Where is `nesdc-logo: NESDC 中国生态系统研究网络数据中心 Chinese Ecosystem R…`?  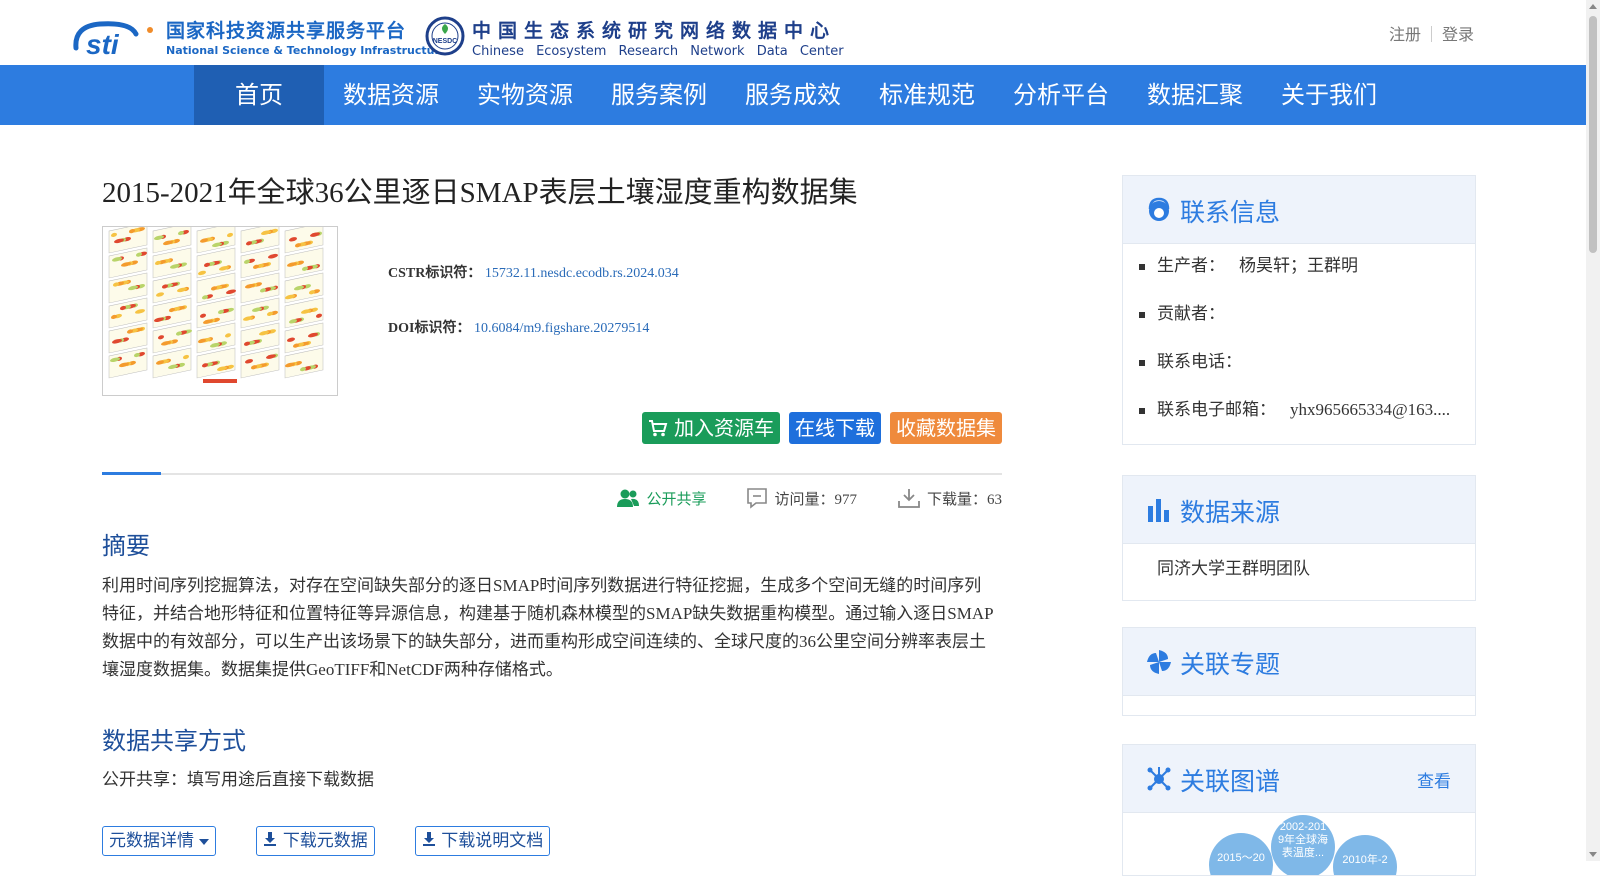 nesdc-logo: NESDC 中国生态系统研究网络数据中心 Chinese Ecosystem R… is located at coordinates (635, 37).